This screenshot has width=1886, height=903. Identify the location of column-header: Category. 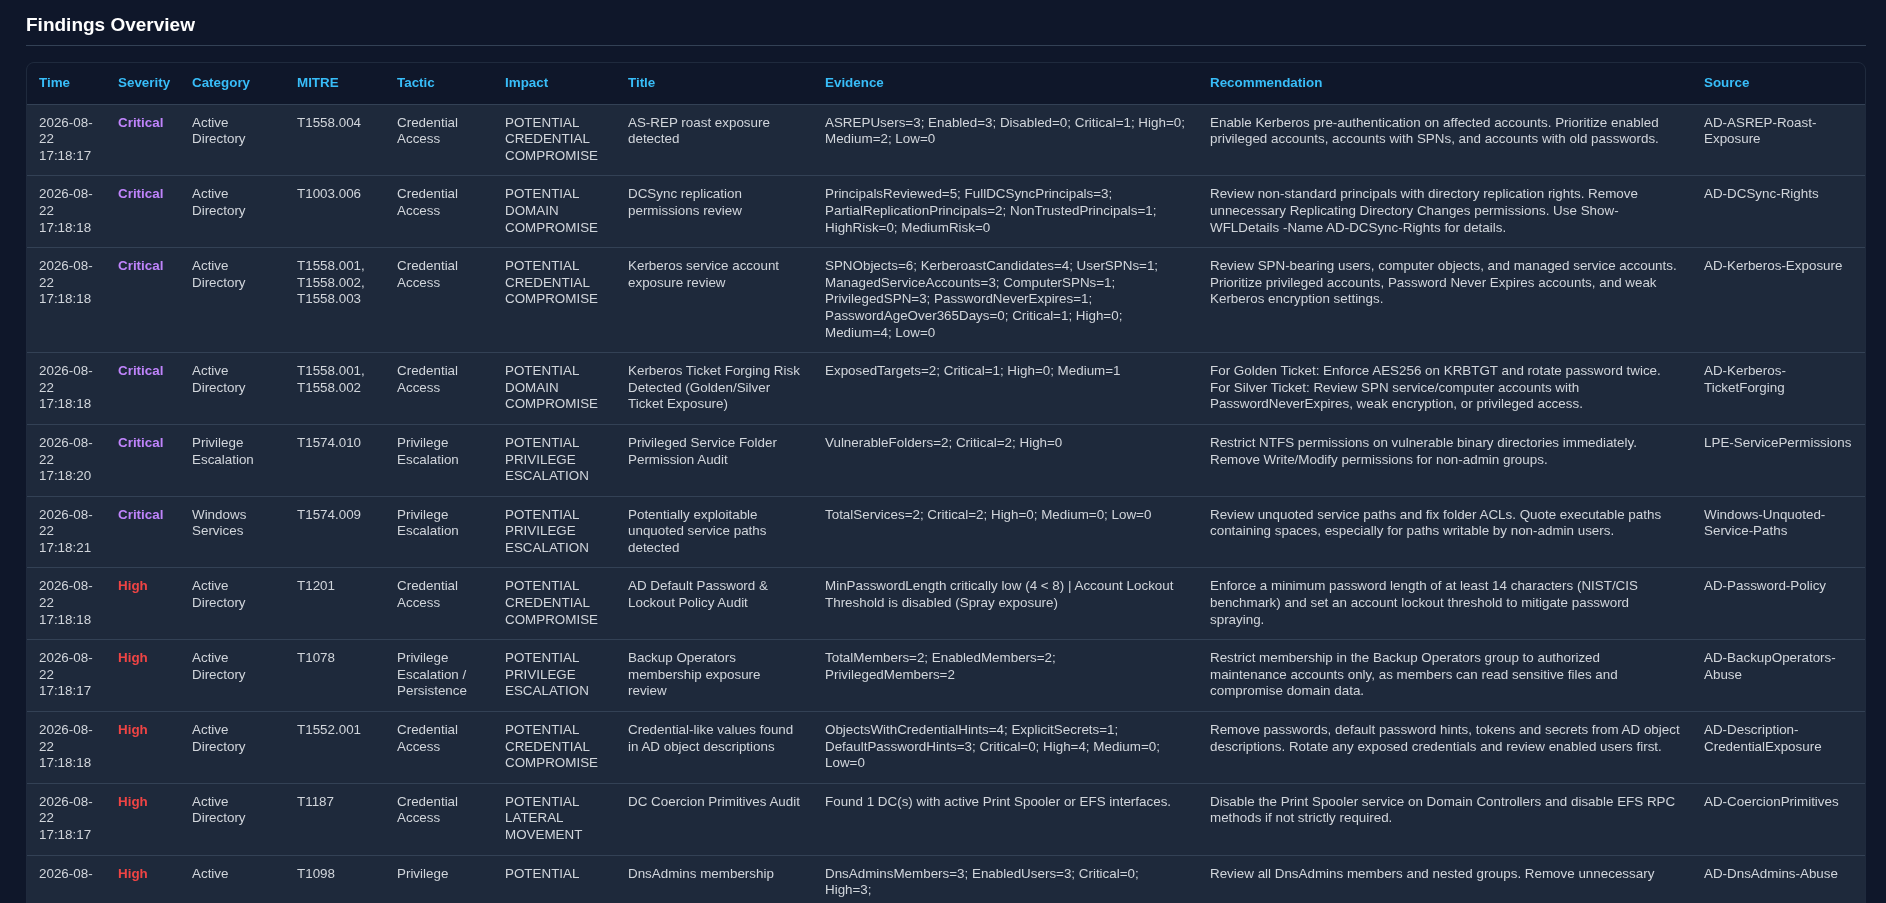
(232, 84).